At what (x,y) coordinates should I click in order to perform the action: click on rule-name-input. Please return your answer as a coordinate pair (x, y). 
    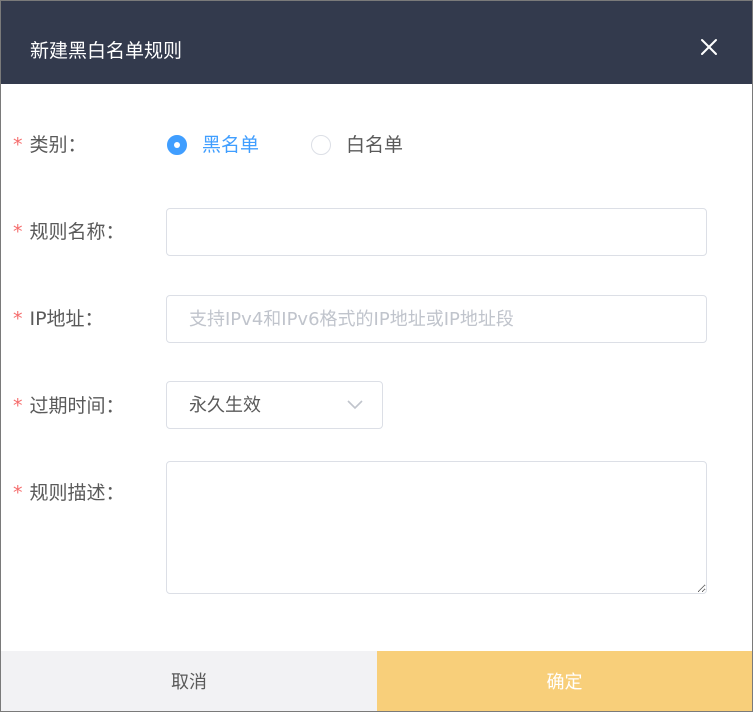
    Looking at the image, I should click on (436, 232).